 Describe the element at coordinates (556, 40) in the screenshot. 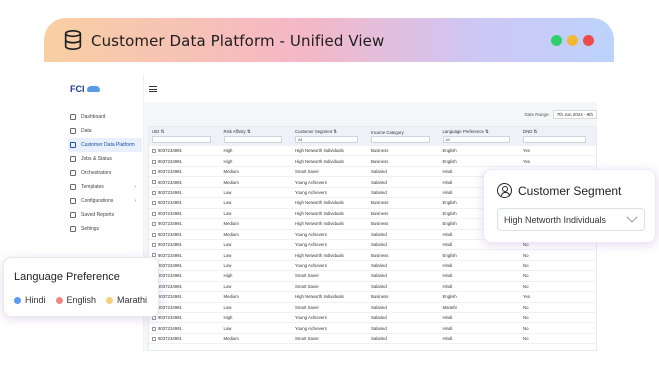

I see `window-control-green` at that location.